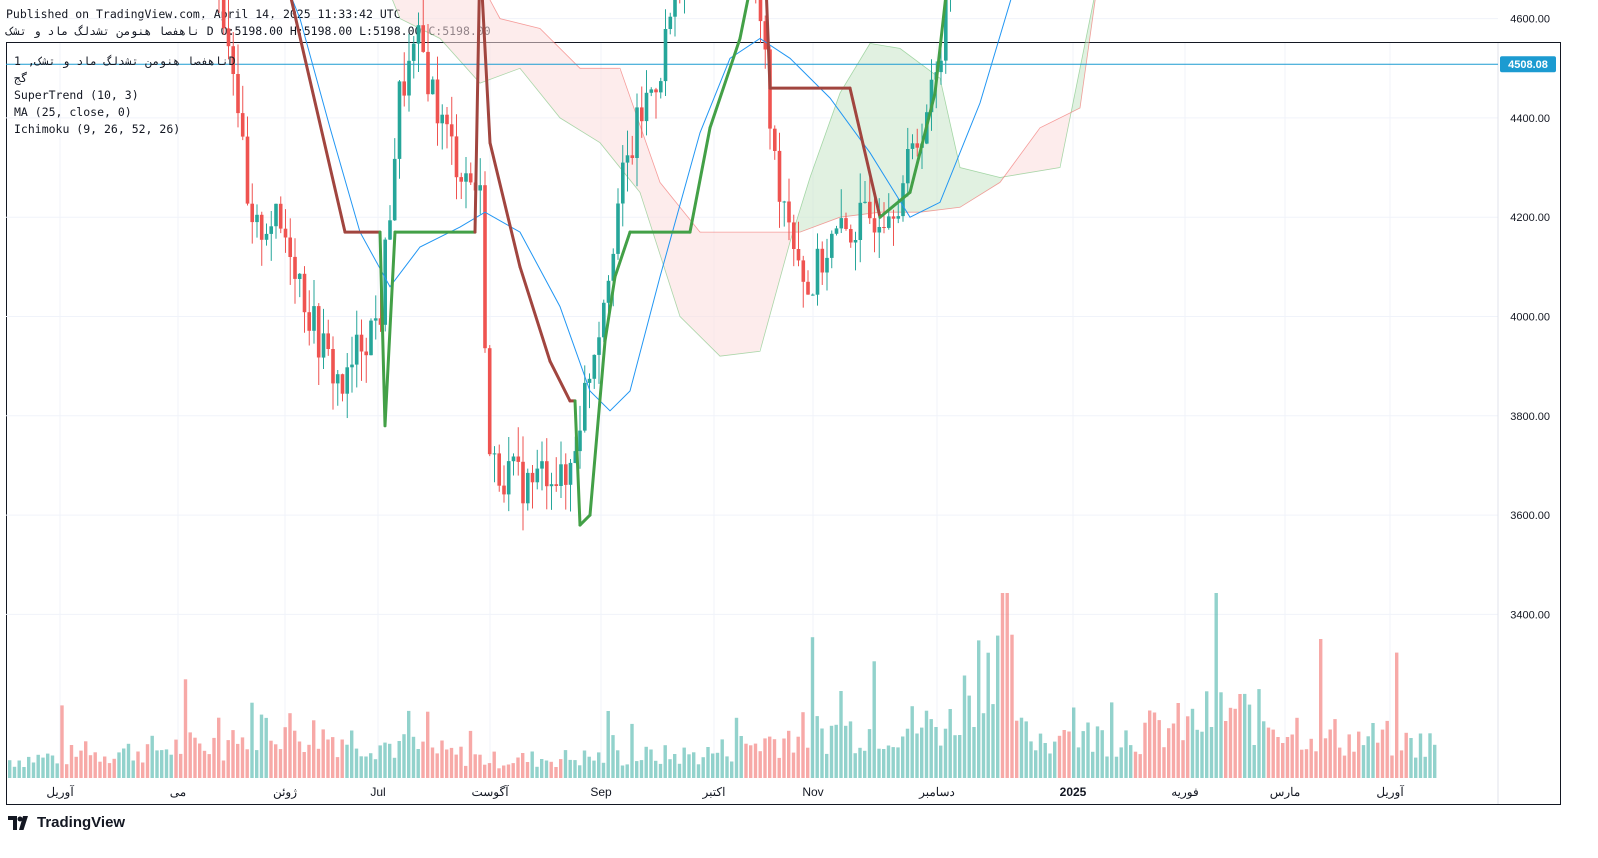  What do you see at coordinates (1530, 119) in the screenshot?
I see `y-tick-label: 4400.00` at bounding box center [1530, 119].